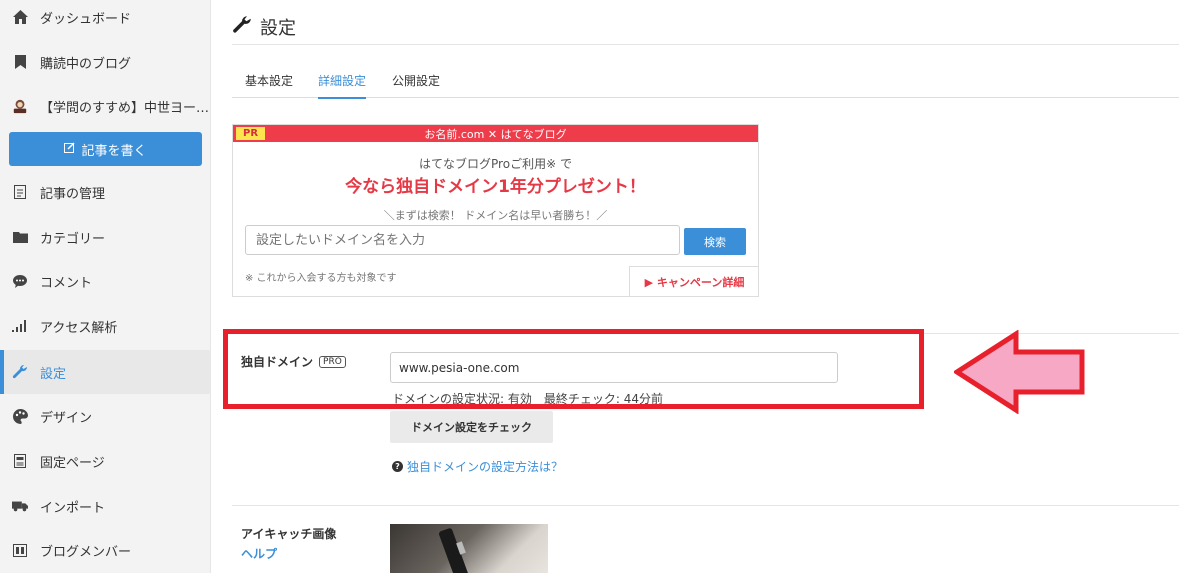 The height and width of the screenshot is (573, 1200). What do you see at coordinates (471, 427) in the screenshot?
I see `check-domain-button: ドメイン設定をチェック` at bounding box center [471, 427].